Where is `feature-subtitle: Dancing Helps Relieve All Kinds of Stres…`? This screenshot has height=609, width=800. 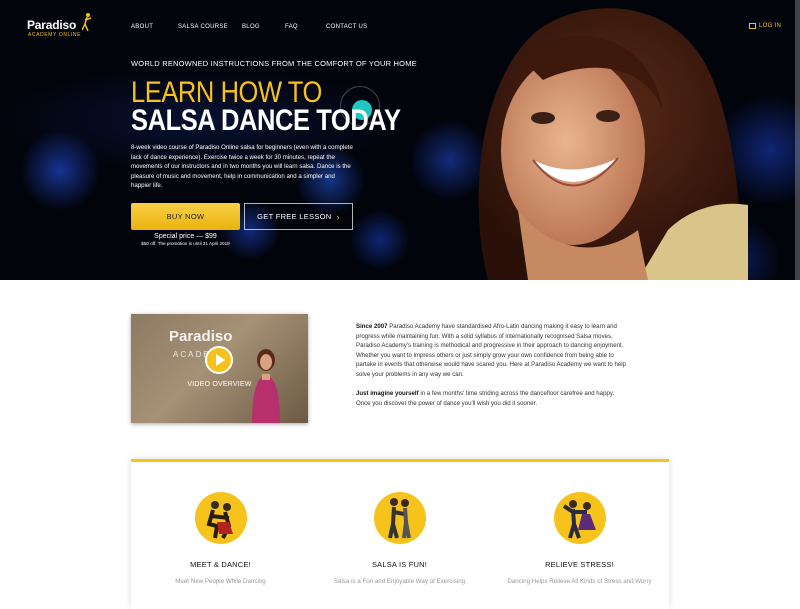 feature-subtitle: Dancing Helps Relieve All Kinds of Stres… is located at coordinates (579, 581).